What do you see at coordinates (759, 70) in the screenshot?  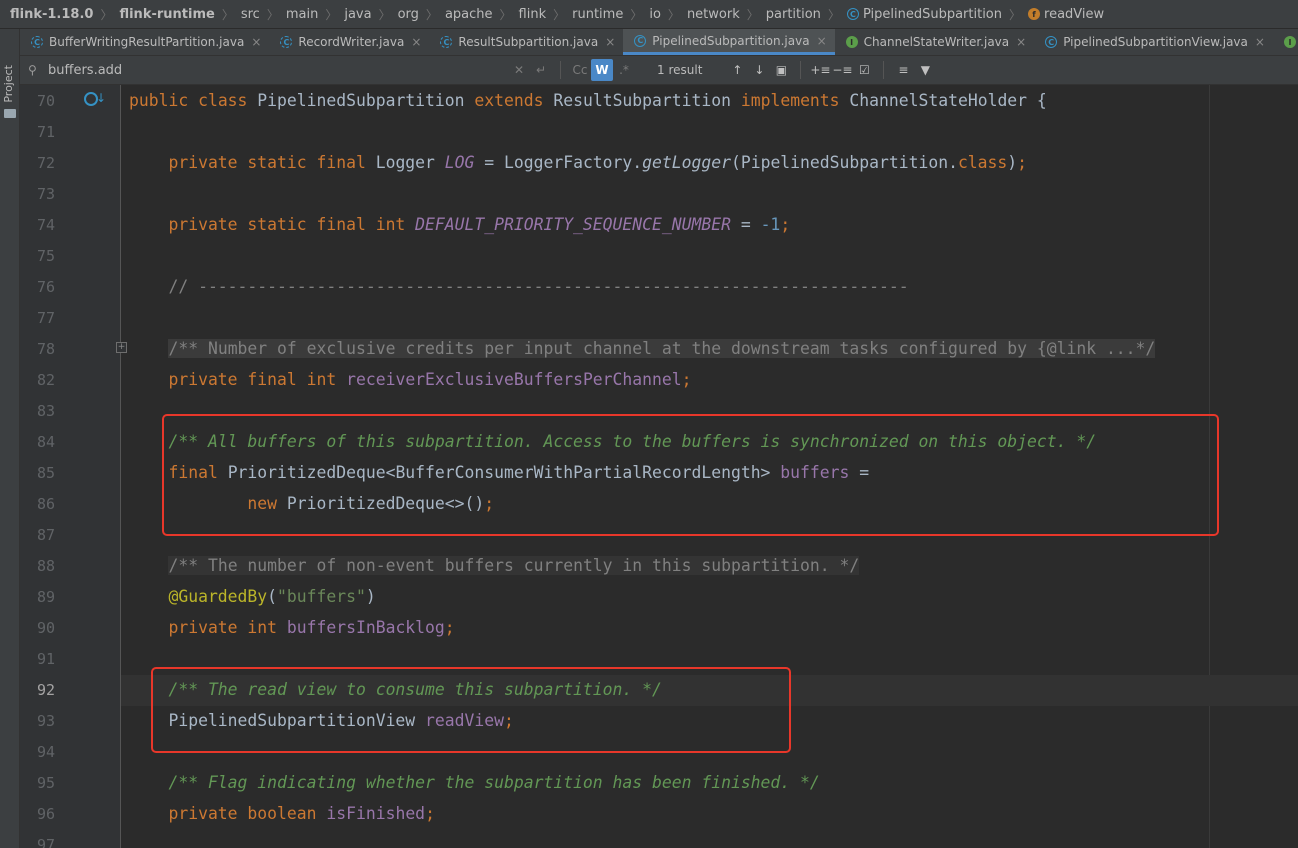 I see `next-occurrence-icon: ↓` at bounding box center [759, 70].